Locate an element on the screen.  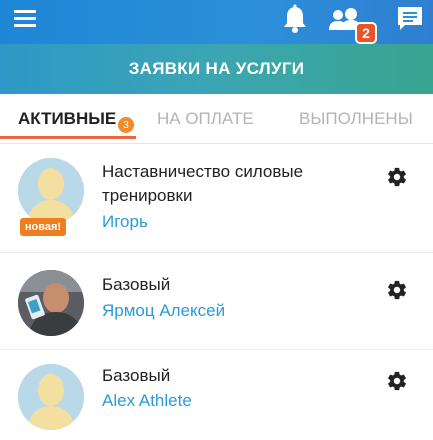
page-title: ЗАЯВКИ НА УСЛУГИ is located at coordinates (216, 68).